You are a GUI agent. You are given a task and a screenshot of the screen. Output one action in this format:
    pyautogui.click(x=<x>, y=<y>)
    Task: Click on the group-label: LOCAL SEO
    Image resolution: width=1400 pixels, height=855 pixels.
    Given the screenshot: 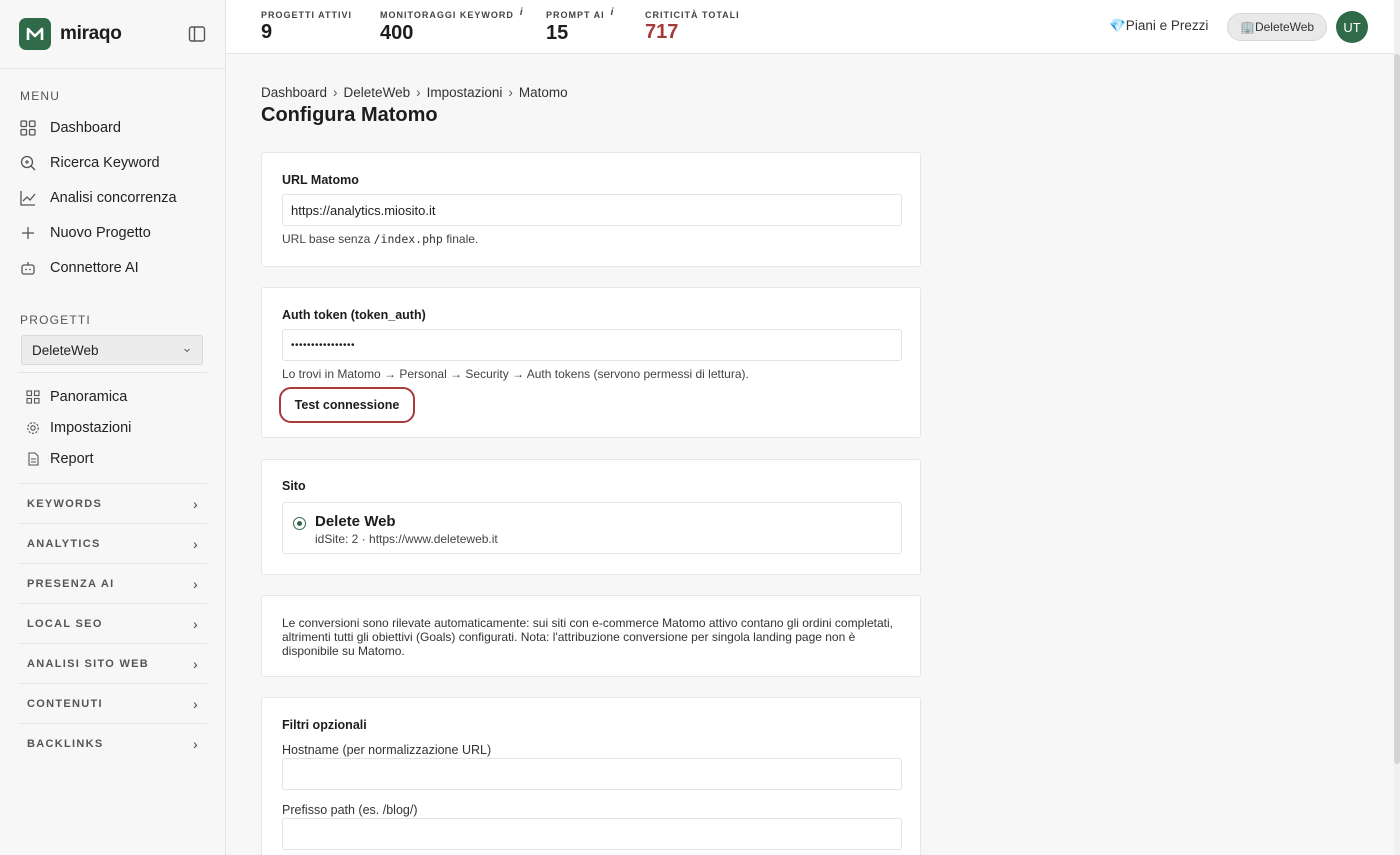 What is the action you would take?
    pyautogui.click(x=65, y=623)
    